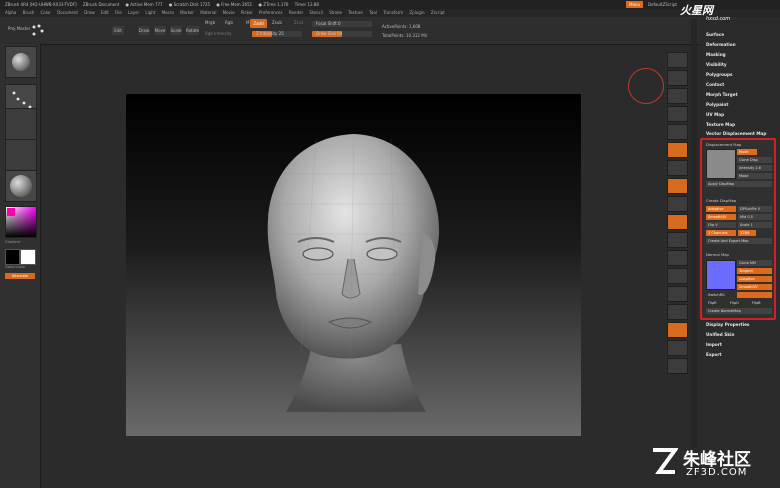 The height and width of the screenshot is (488, 780). What do you see at coordinates (754, 168) in the screenshot?
I see `intensity-slider: Intensity 2.6` at bounding box center [754, 168].